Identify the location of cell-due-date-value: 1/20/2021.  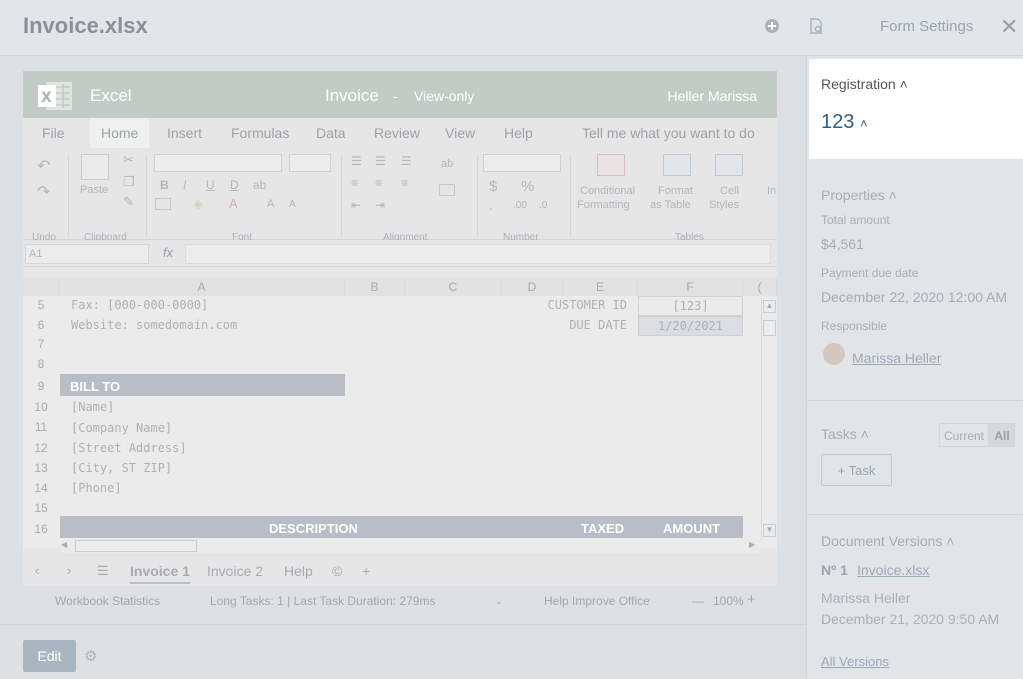
(690, 326).